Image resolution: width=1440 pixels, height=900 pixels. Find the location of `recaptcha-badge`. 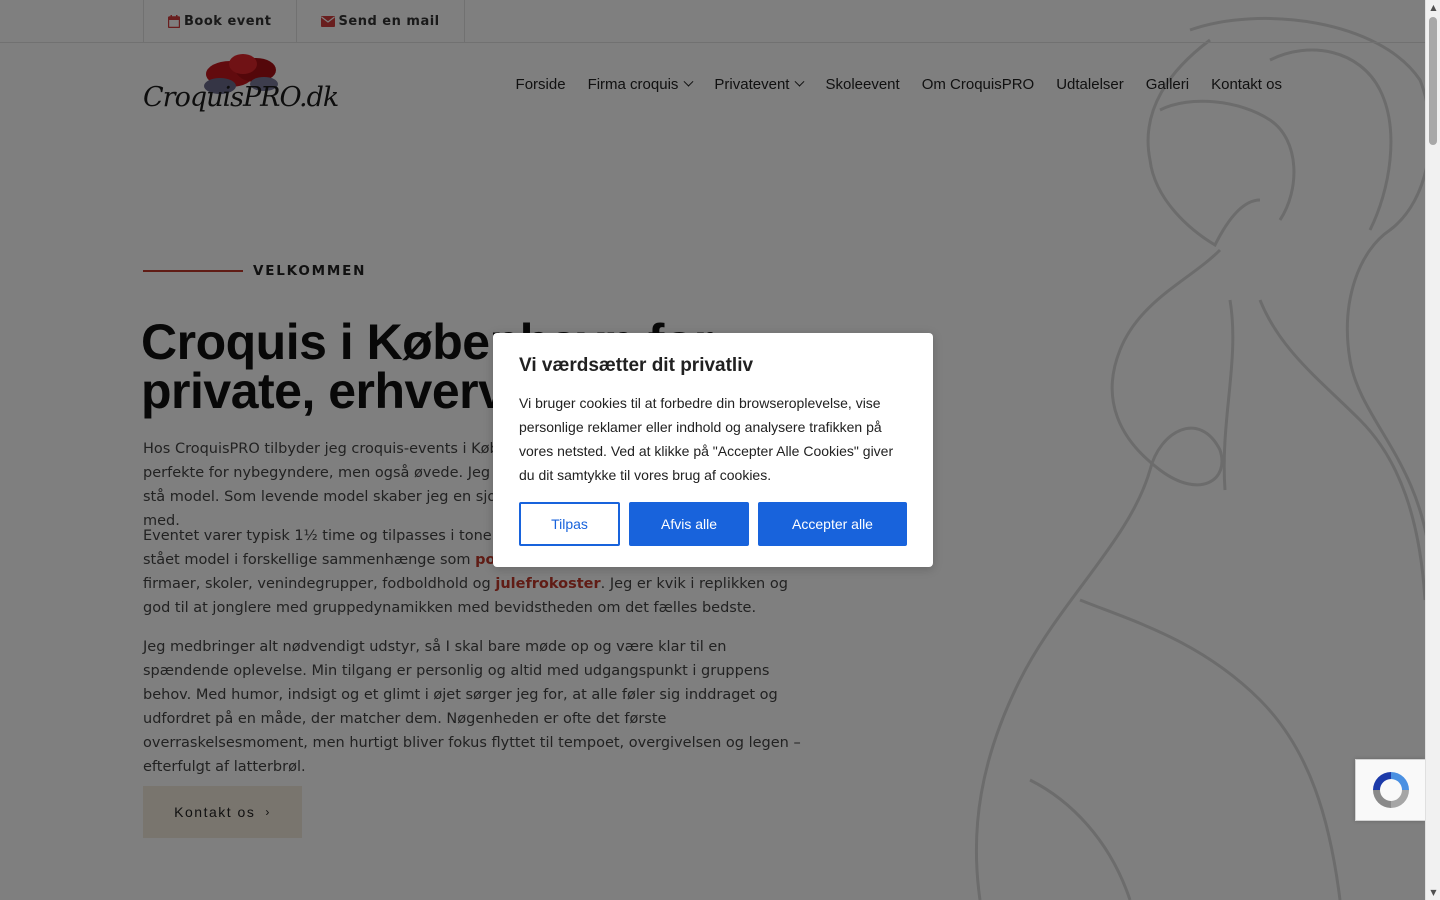

recaptcha-badge is located at coordinates (1390, 790).